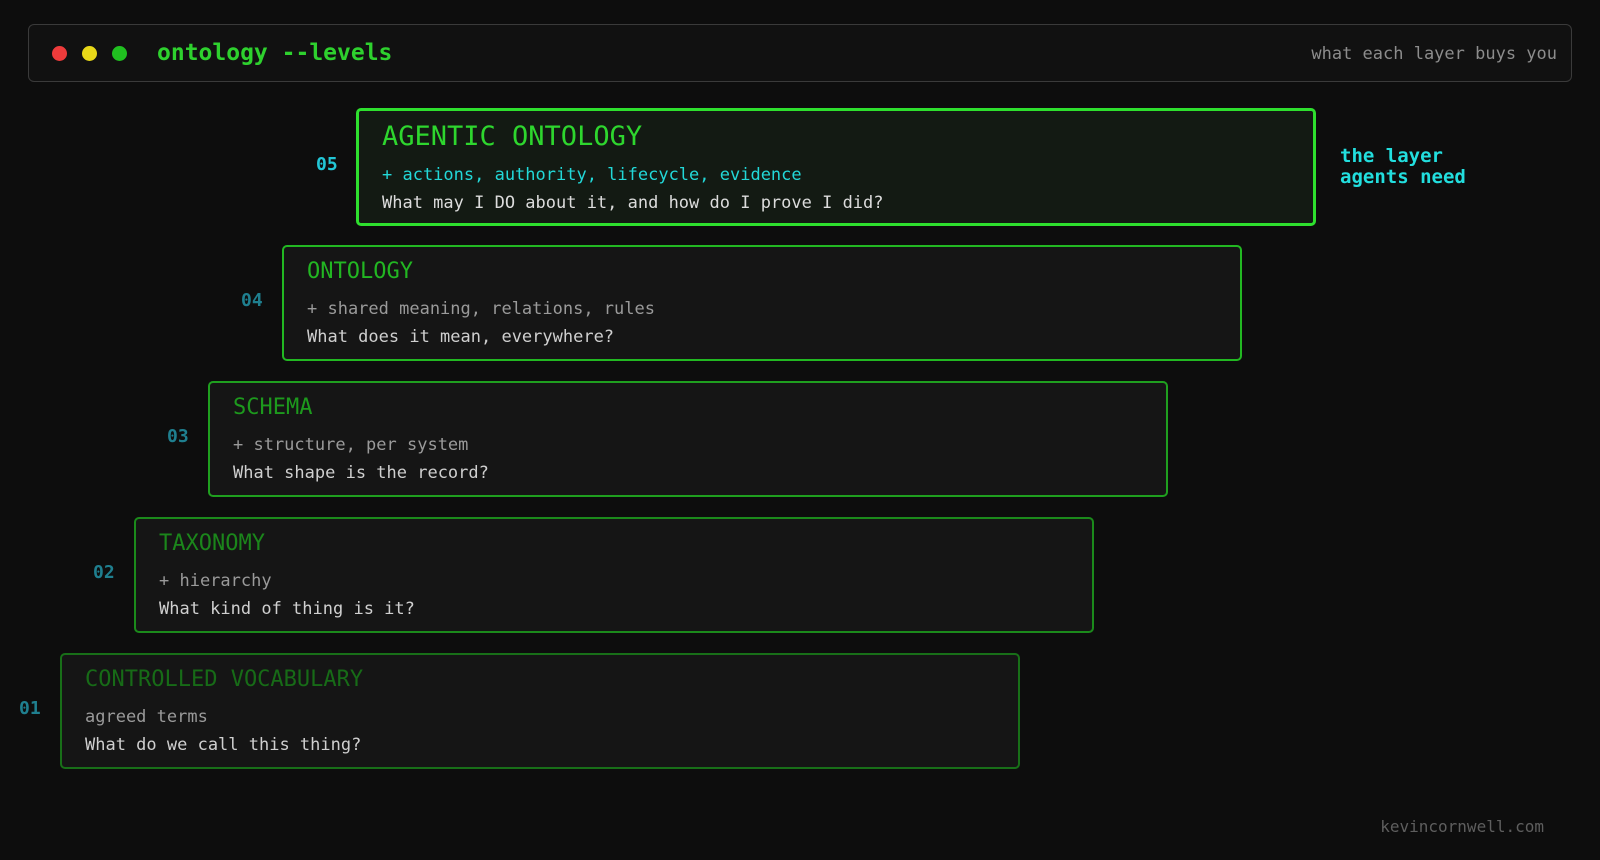  What do you see at coordinates (223, 745) in the screenshot?
I see `level-question: What do we call this thing?` at bounding box center [223, 745].